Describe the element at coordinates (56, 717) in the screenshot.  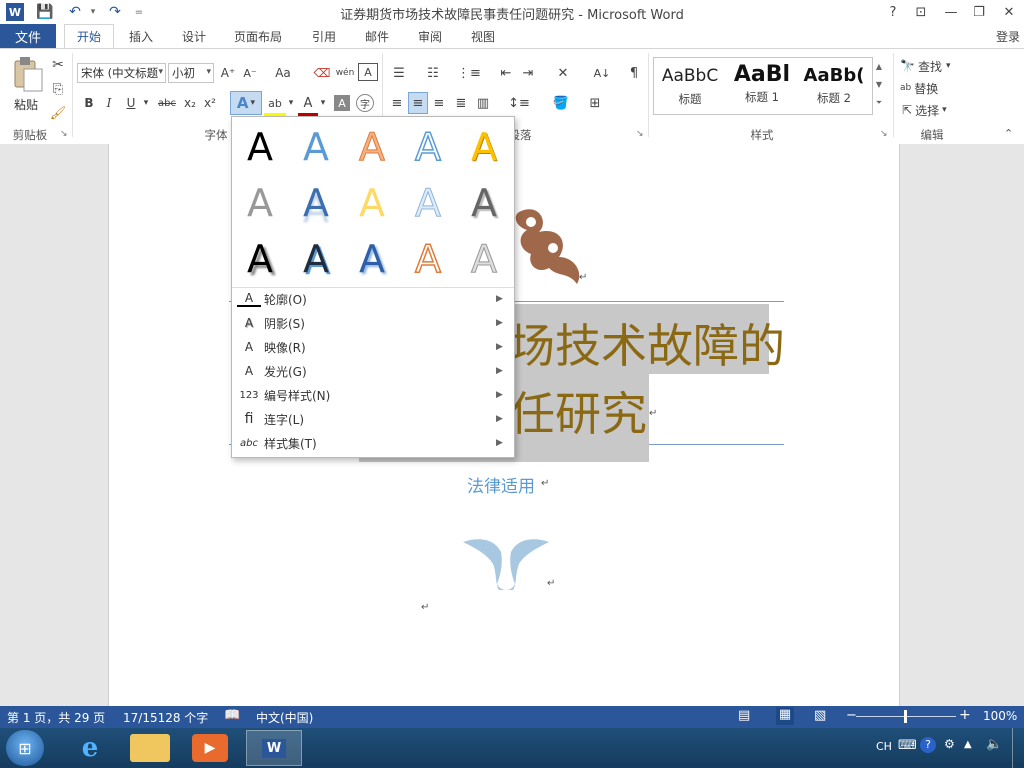
I see `page-count: 第 1 页，共 29 页` at that location.